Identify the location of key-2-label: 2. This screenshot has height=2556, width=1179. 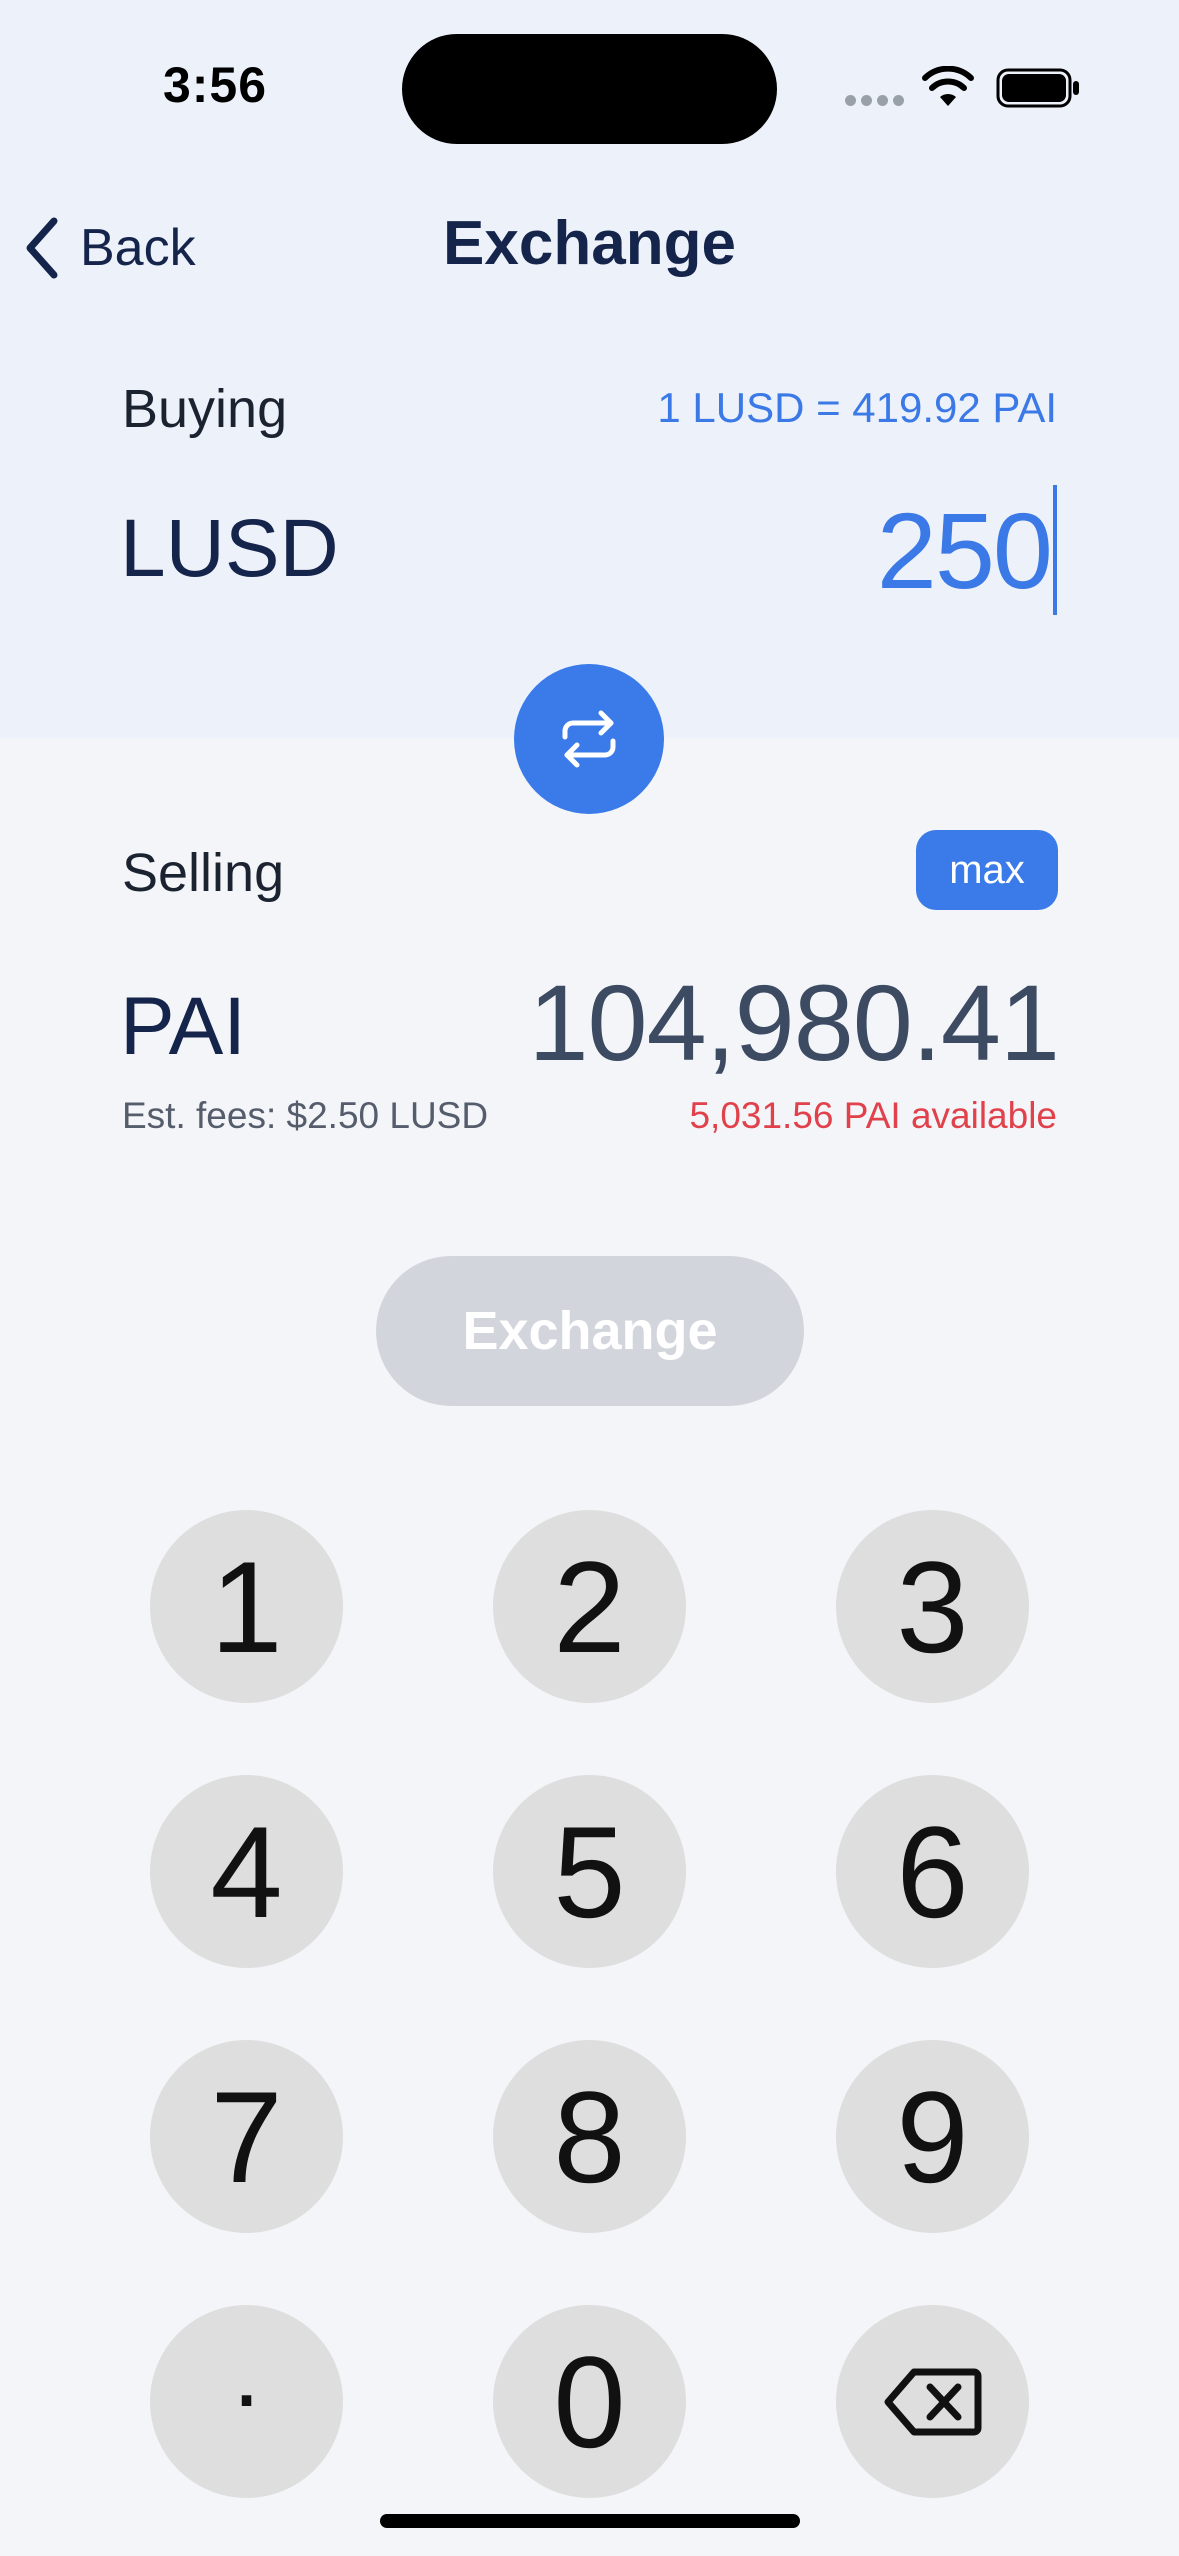
(589, 1606).